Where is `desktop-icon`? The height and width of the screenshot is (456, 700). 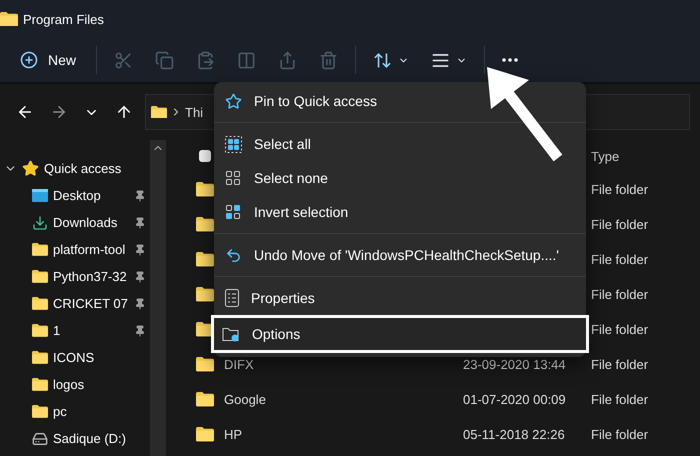
desktop-icon is located at coordinates (40, 195).